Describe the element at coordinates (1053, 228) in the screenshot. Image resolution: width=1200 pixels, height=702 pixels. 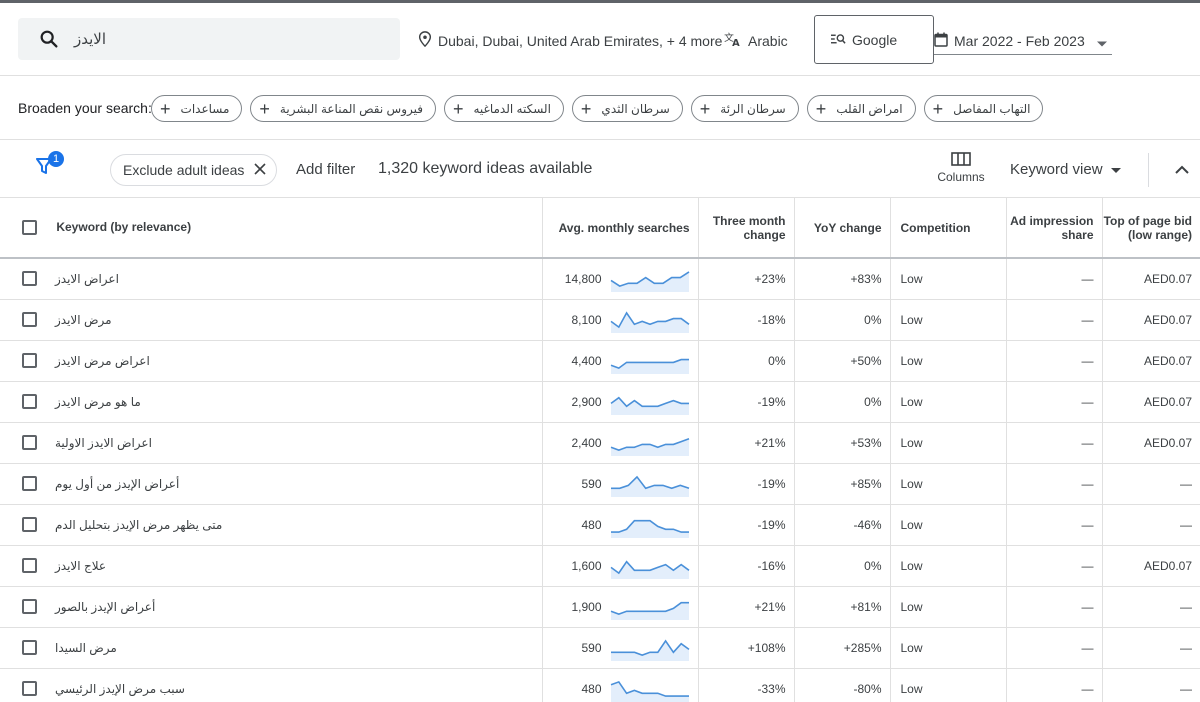
I see `impression-header: Ad impression share` at that location.